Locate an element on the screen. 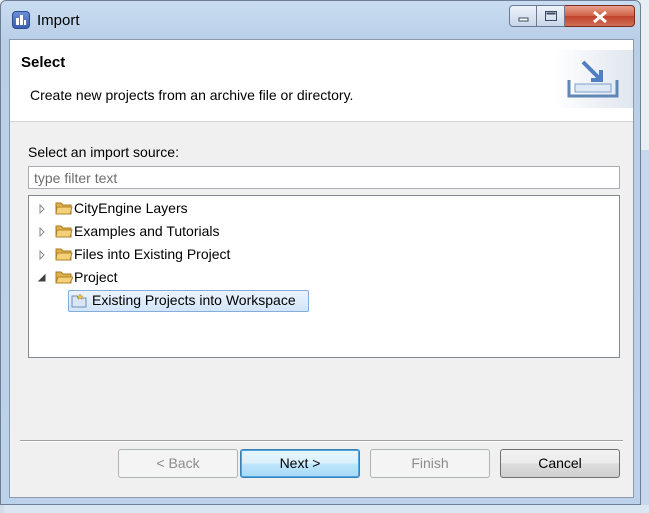 The image size is (649, 513). project-icon is located at coordinates (79, 300).